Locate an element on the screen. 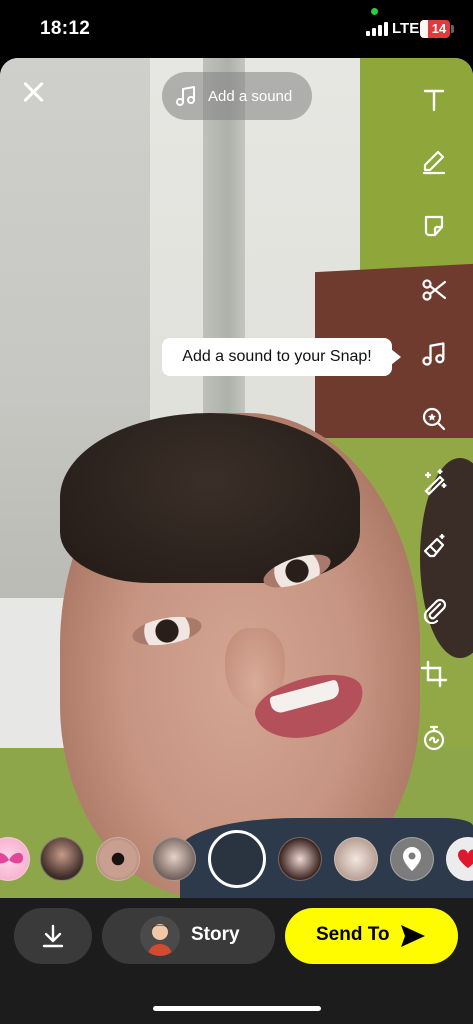  add-sound-button: Add a sound is located at coordinates (237, 96).